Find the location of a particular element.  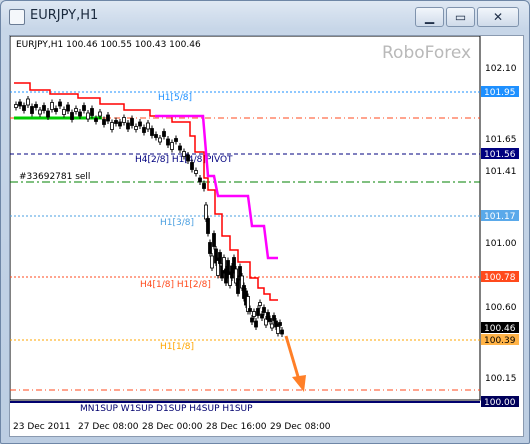

minimize-button: ▁ is located at coordinates (429, 17).